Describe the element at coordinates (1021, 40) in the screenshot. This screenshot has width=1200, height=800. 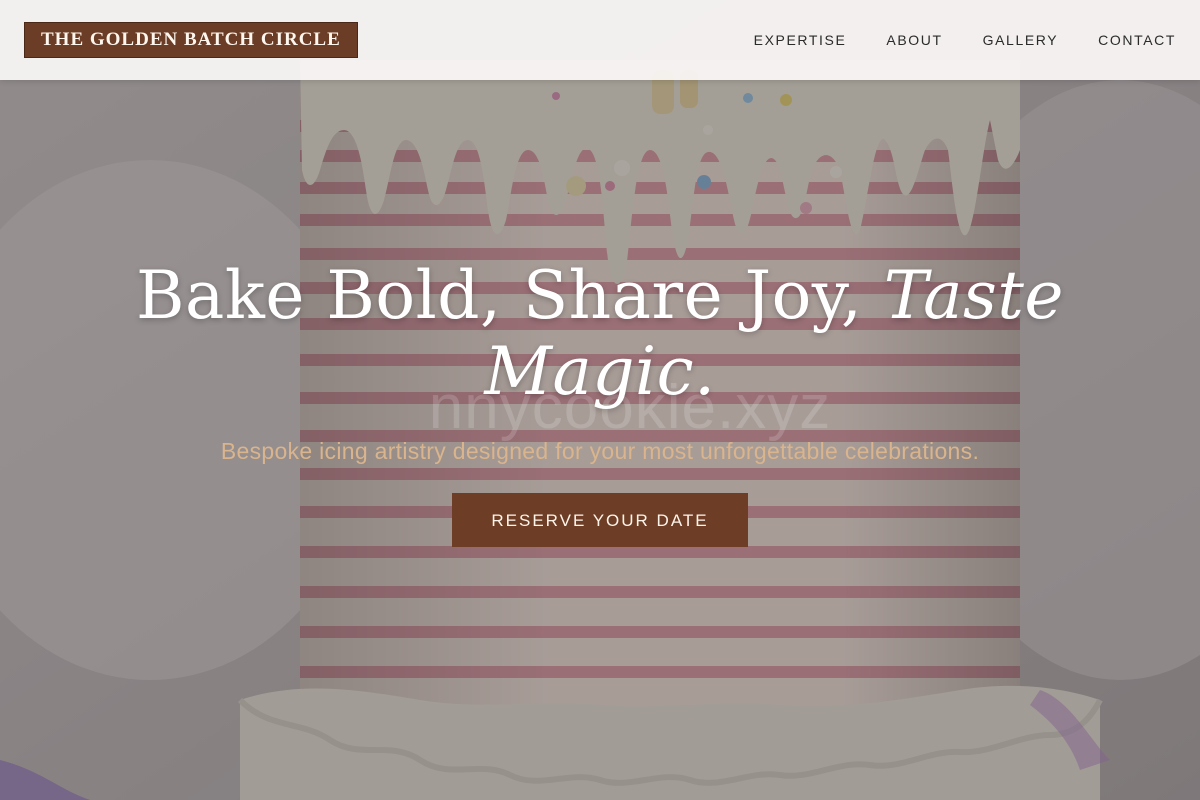
I see `nav-link-gallery: GALLERY` at that location.